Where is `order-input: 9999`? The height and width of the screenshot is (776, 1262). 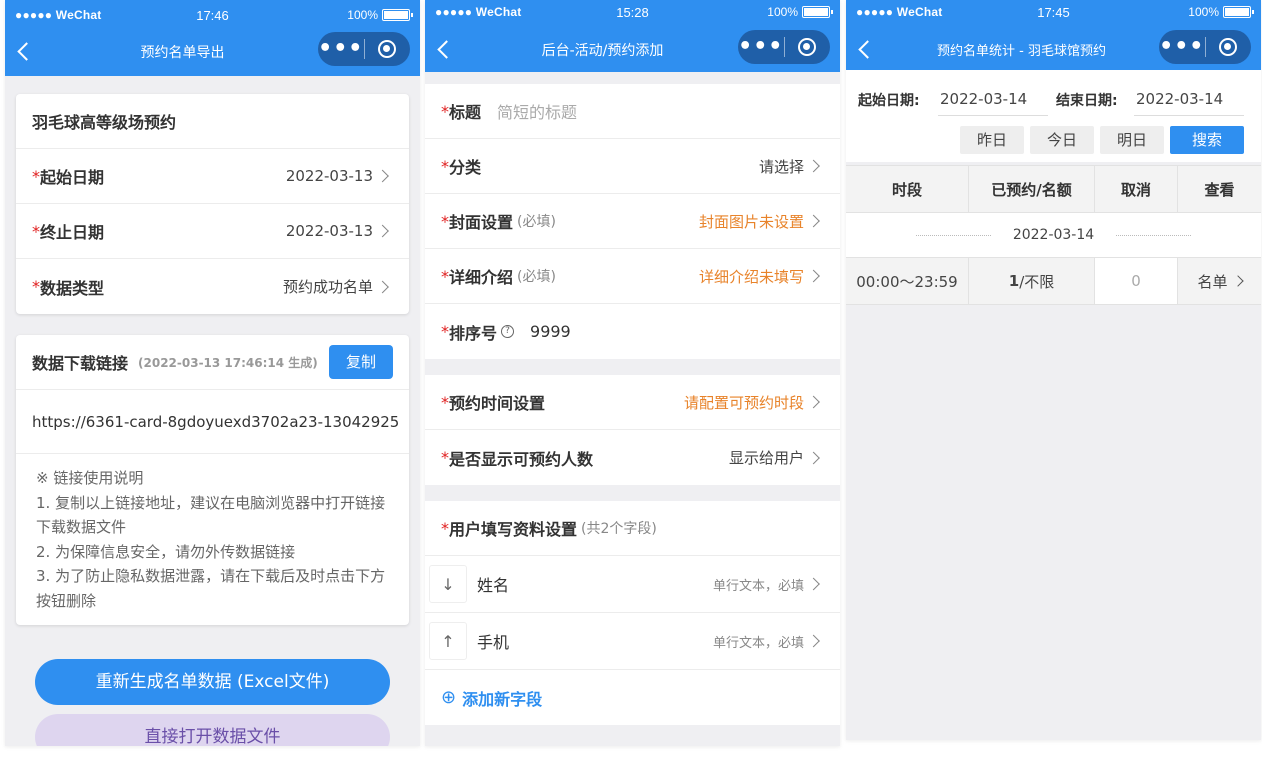
order-input: 9999 is located at coordinates (550, 331).